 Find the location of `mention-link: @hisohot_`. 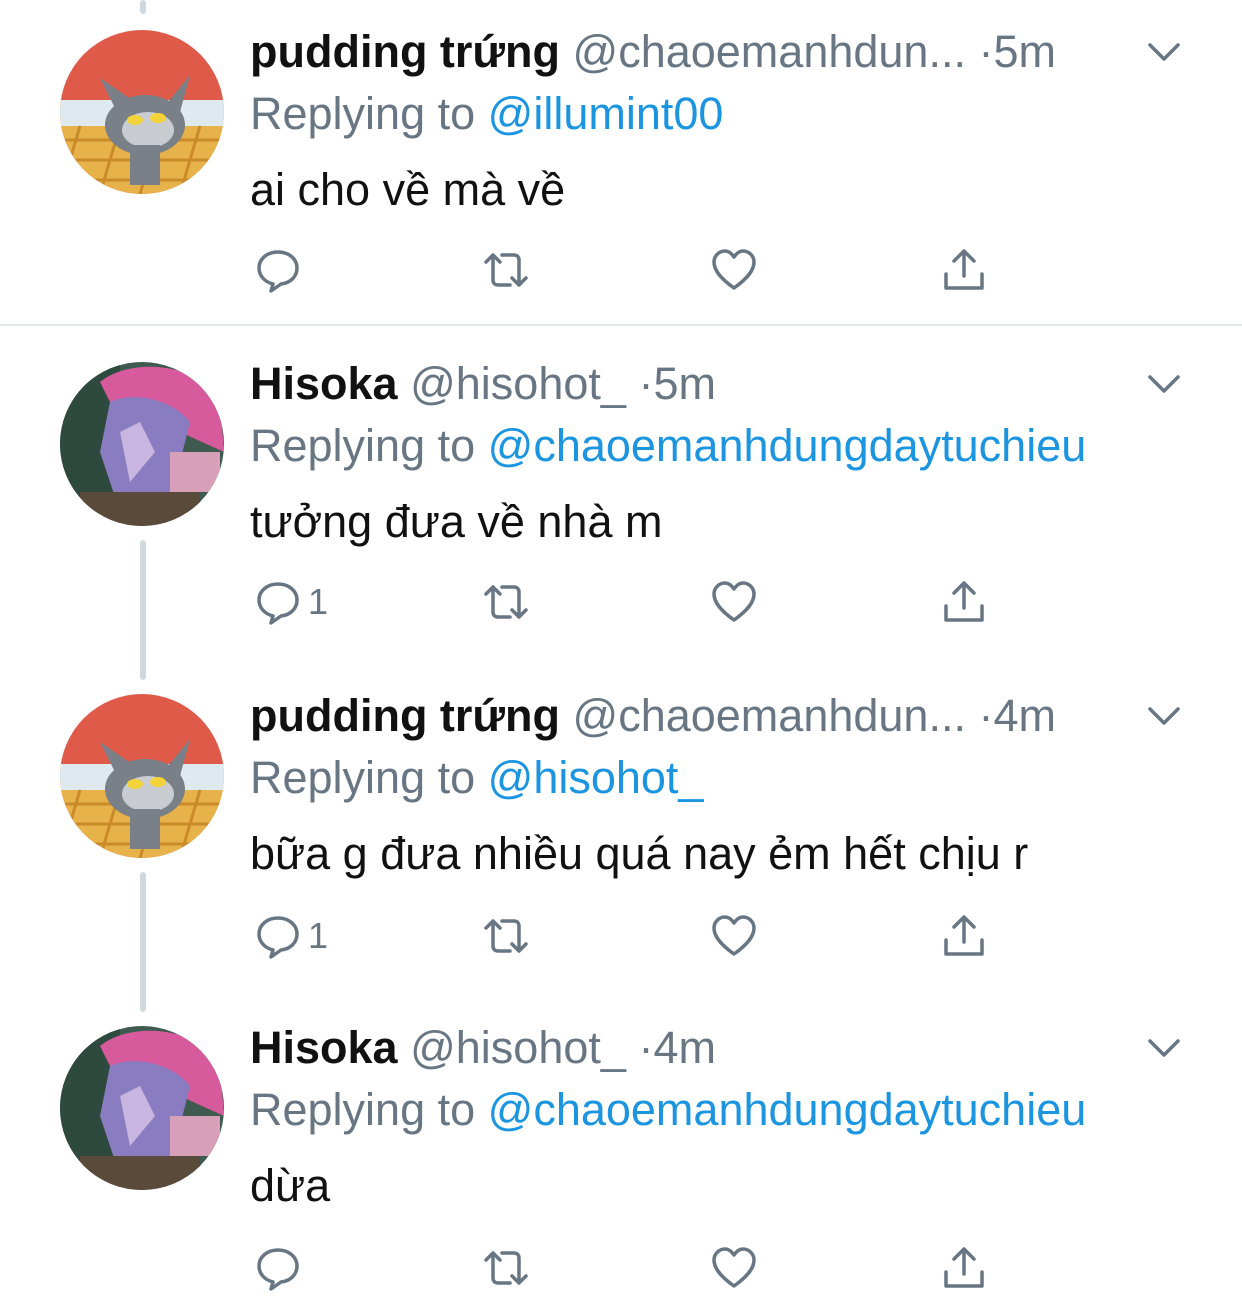

mention-link: @hisohot_ is located at coordinates (596, 777).